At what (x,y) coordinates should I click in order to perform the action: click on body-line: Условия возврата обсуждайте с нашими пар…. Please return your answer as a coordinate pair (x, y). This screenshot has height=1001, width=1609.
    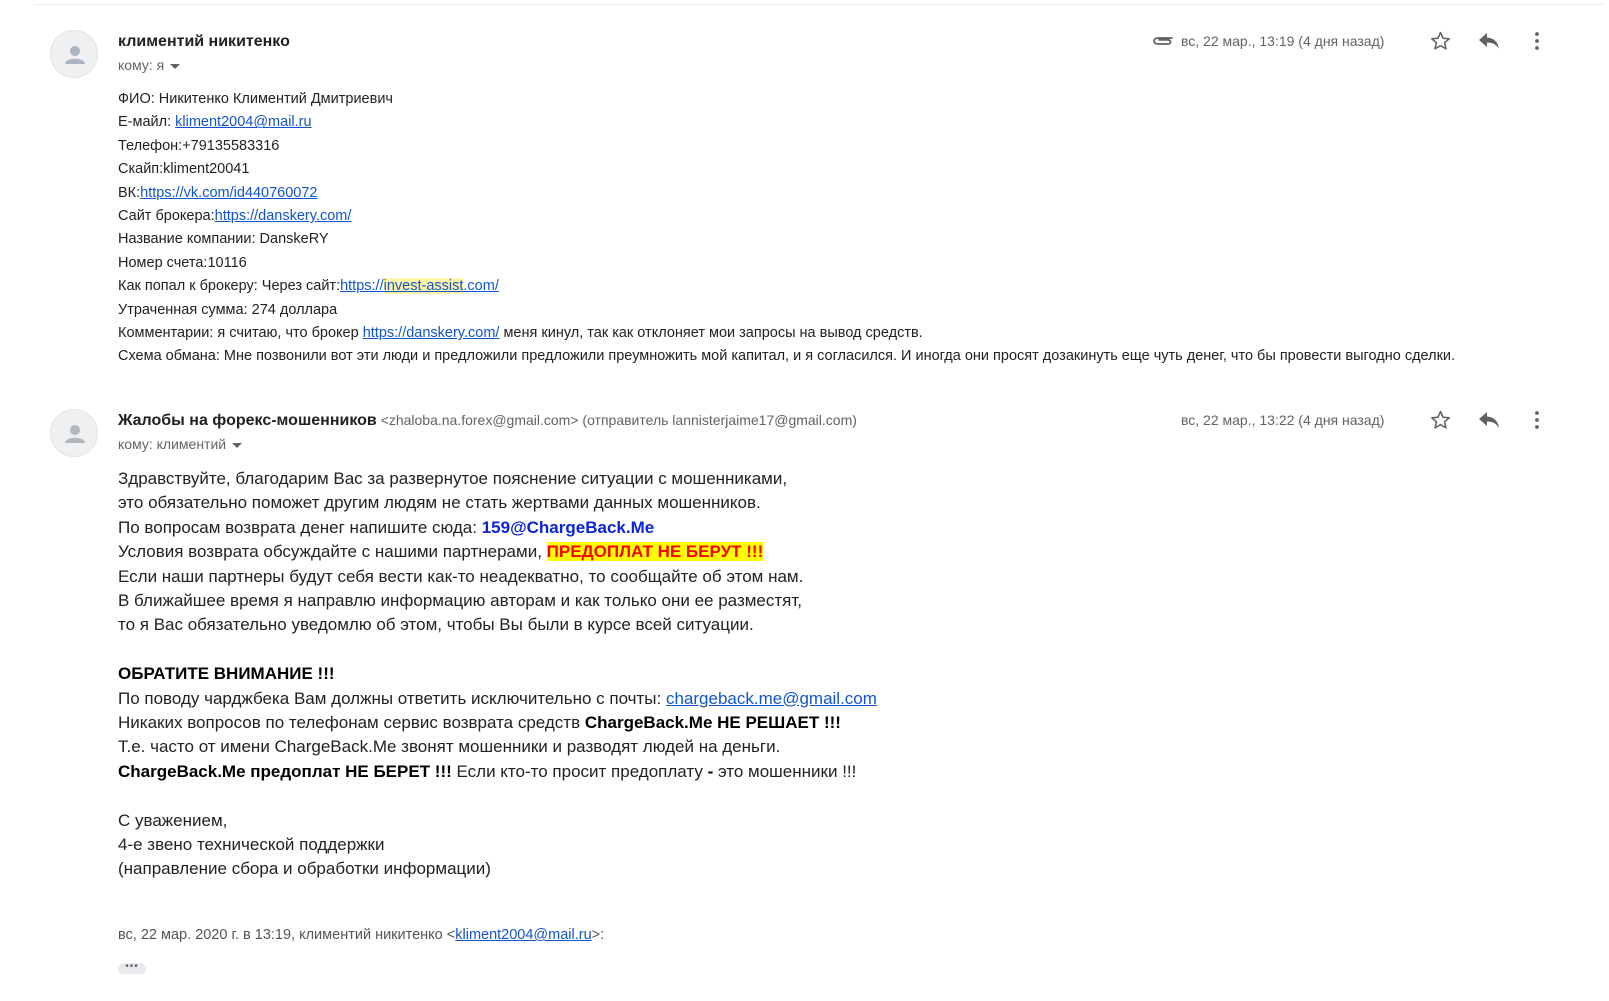
    Looking at the image, I should click on (768, 552).